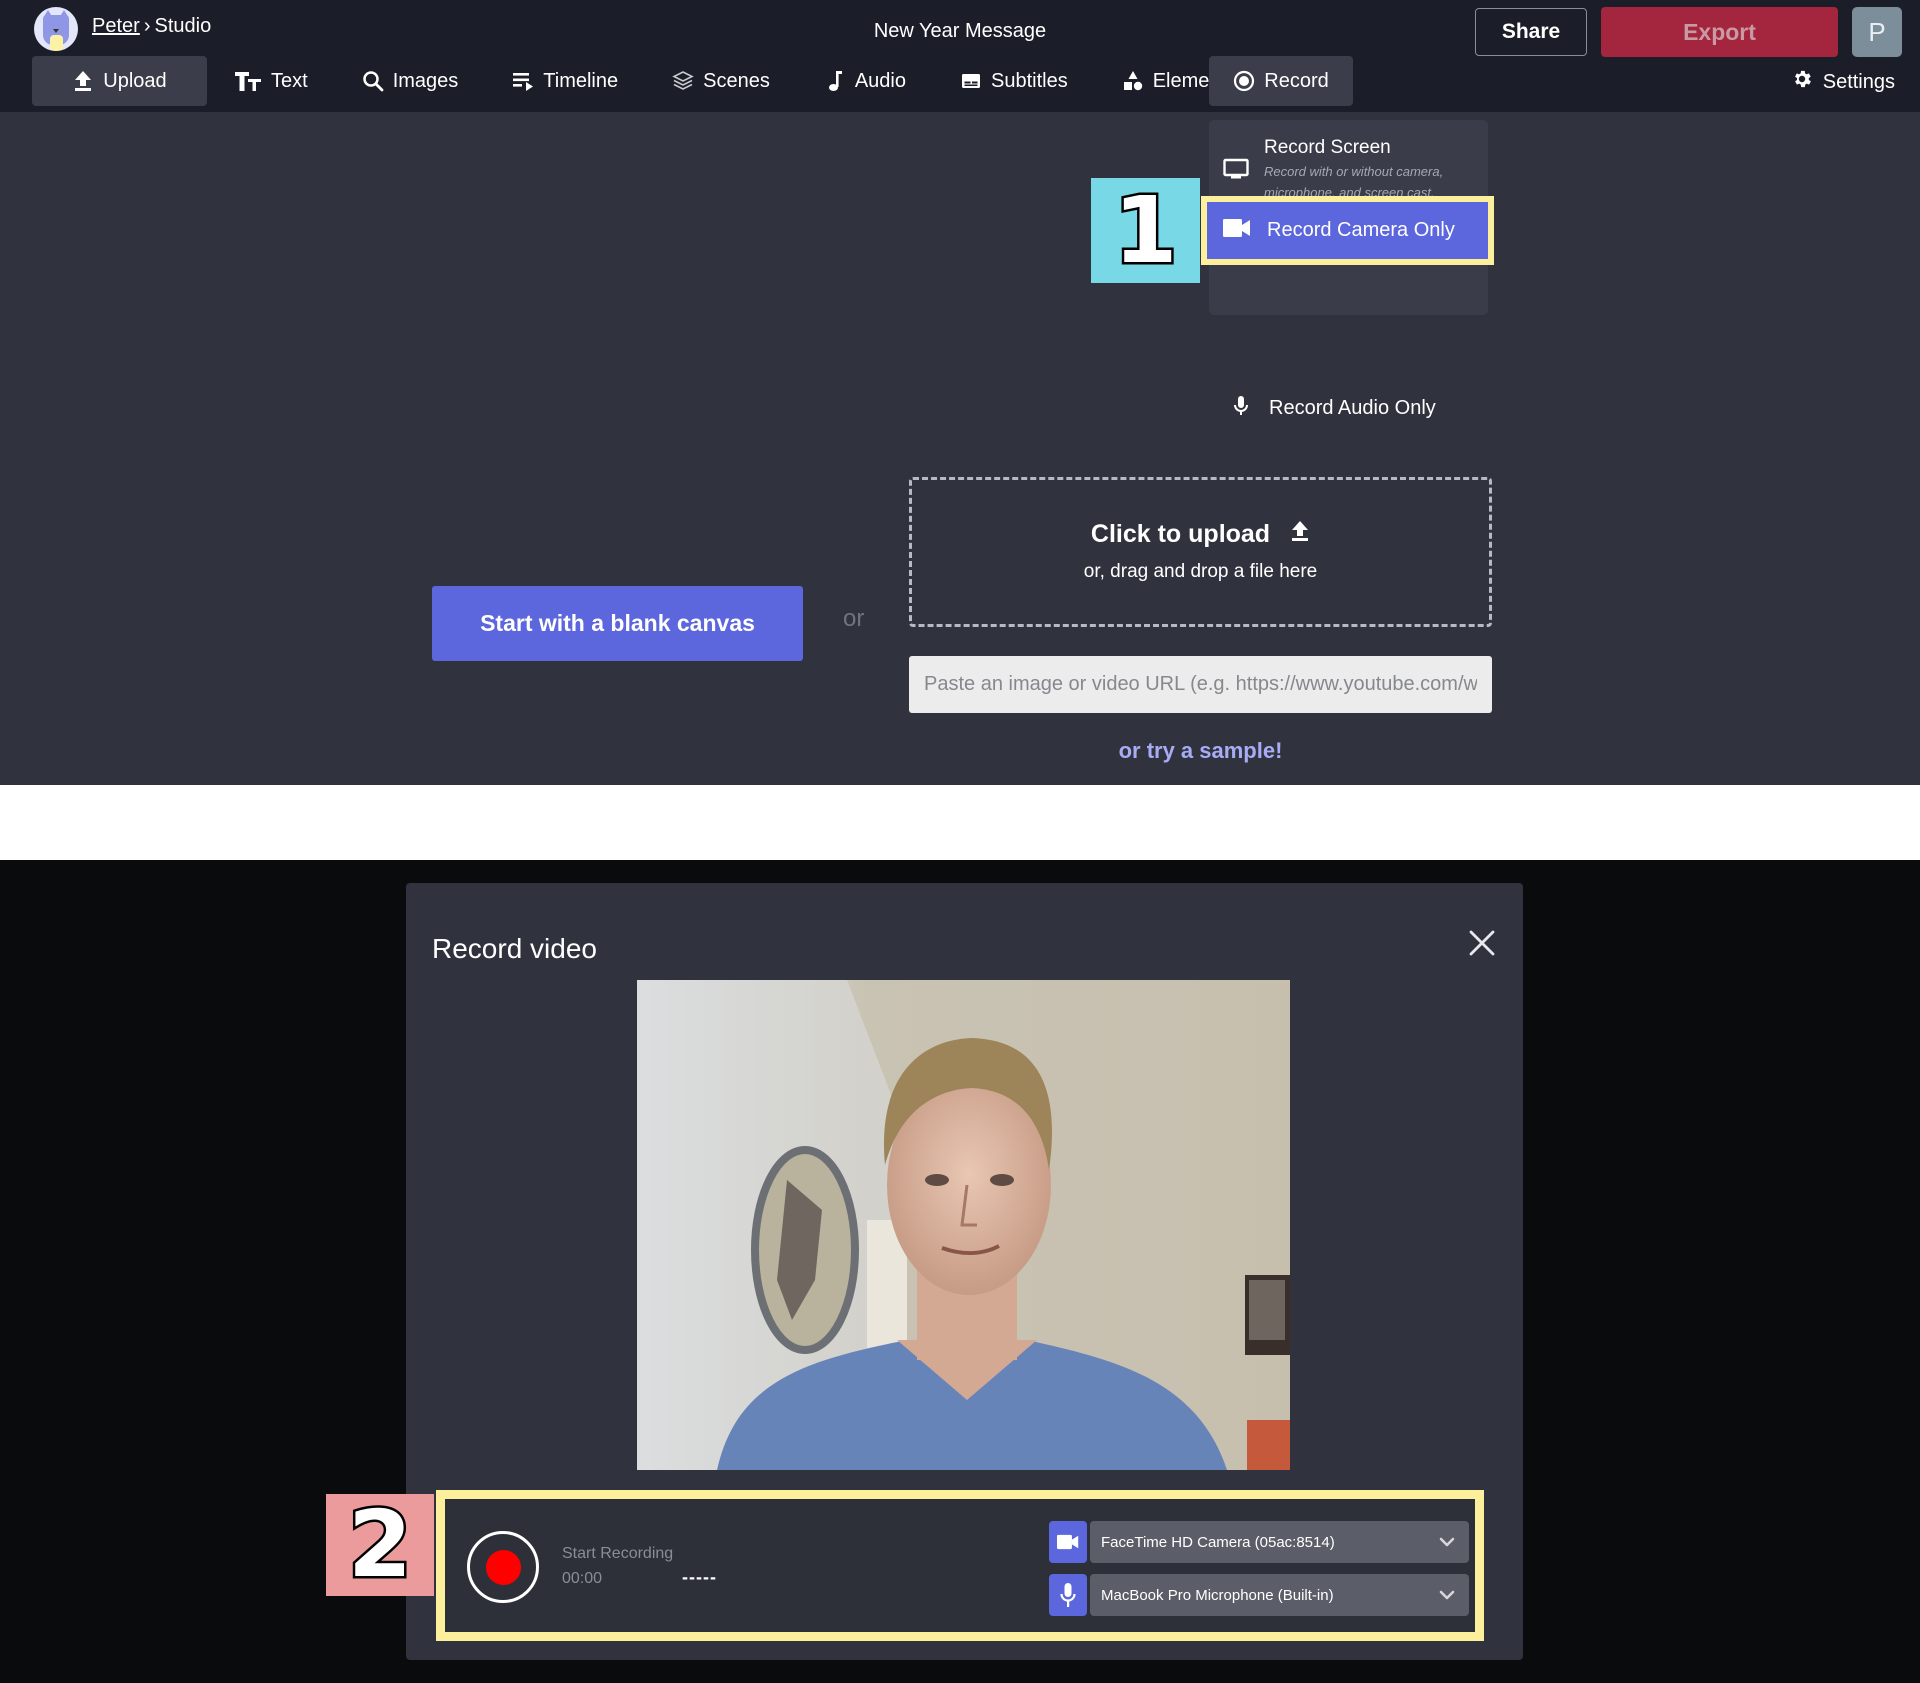 The width and height of the screenshot is (1920, 1683). What do you see at coordinates (971, 81) in the screenshot?
I see `subtitles-icon` at bounding box center [971, 81].